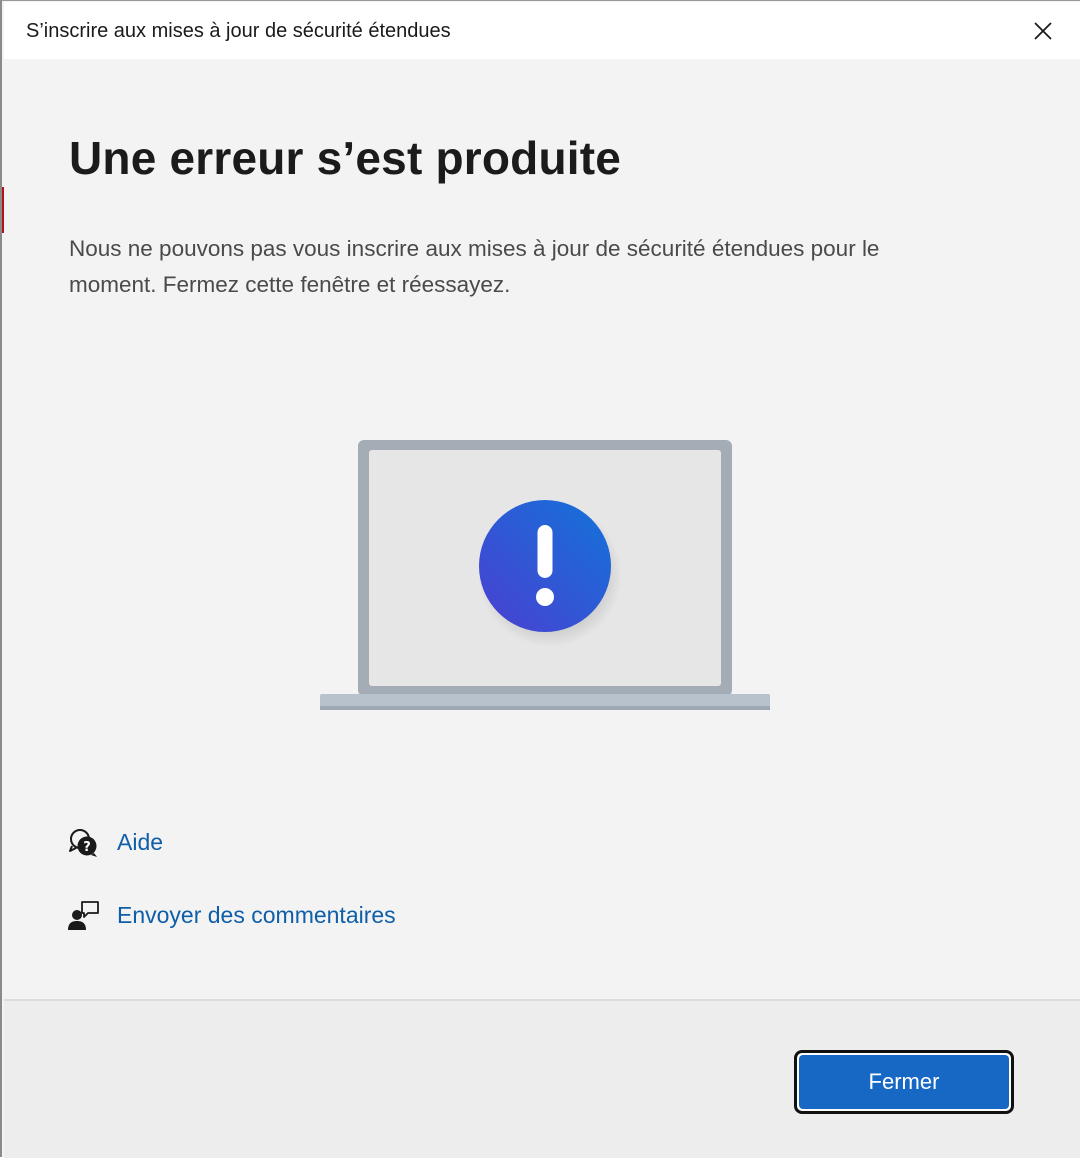  Describe the element at coordinates (345, 158) in the screenshot. I see `page-title: Une erreur s’est produite` at that location.